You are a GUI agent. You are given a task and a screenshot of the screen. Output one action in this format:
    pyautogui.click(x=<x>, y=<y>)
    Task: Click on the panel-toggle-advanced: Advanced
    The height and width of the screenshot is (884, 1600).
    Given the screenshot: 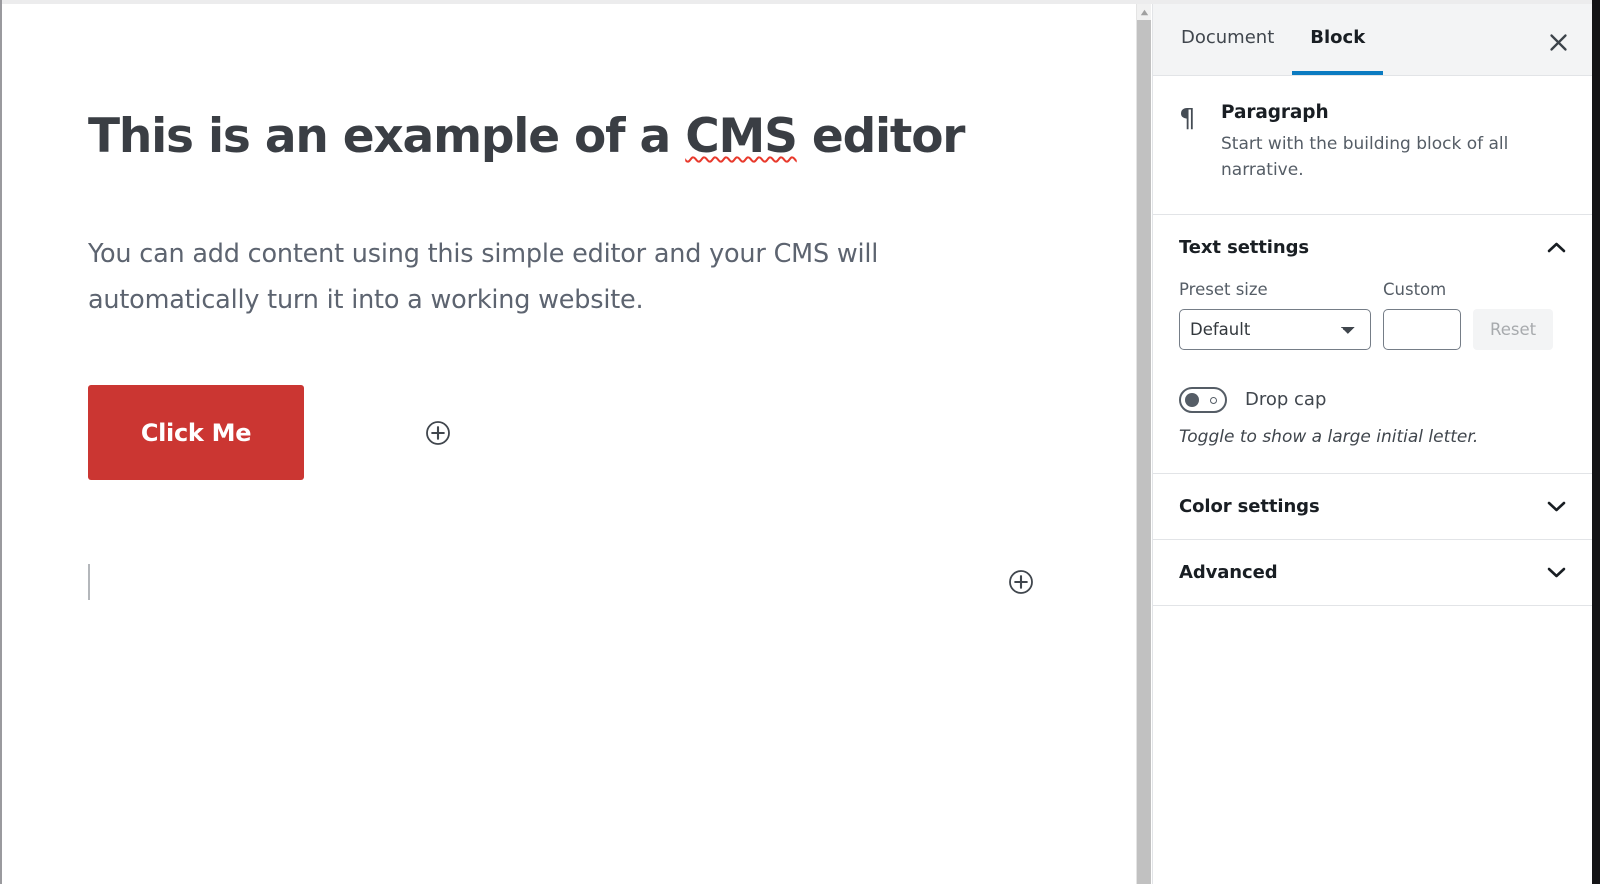 What is the action you would take?
    pyautogui.click(x=1372, y=572)
    